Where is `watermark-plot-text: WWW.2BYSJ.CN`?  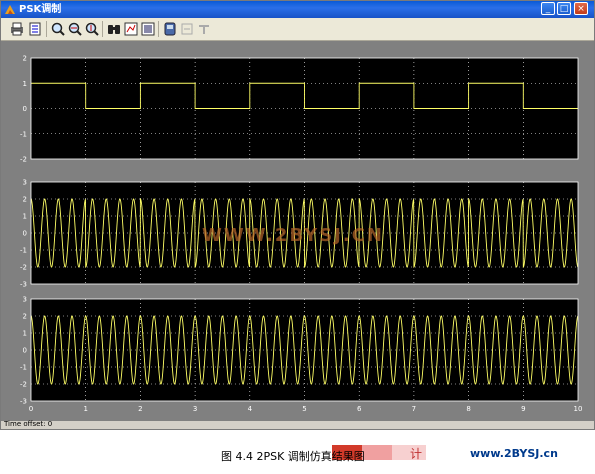 watermark-plot-text: WWW.2BYSJ.CN is located at coordinates (293, 235).